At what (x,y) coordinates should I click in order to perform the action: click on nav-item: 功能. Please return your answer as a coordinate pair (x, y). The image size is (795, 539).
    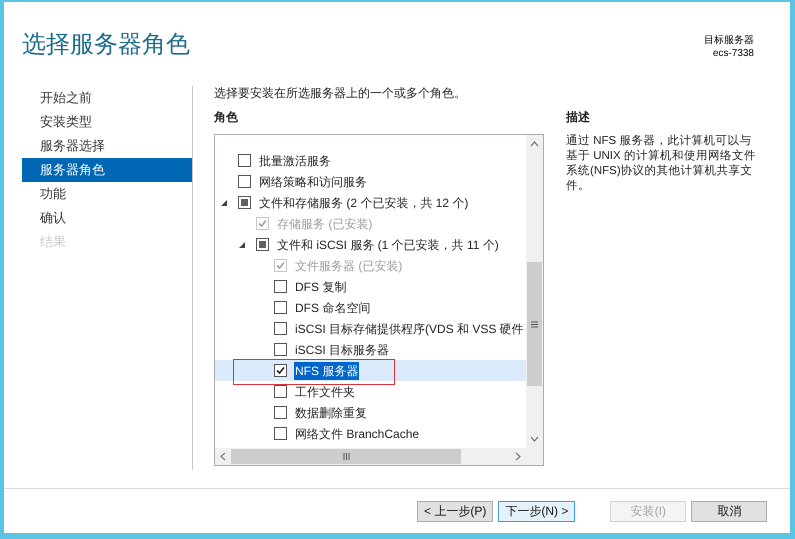
    Looking at the image, I should click on (107, 194).